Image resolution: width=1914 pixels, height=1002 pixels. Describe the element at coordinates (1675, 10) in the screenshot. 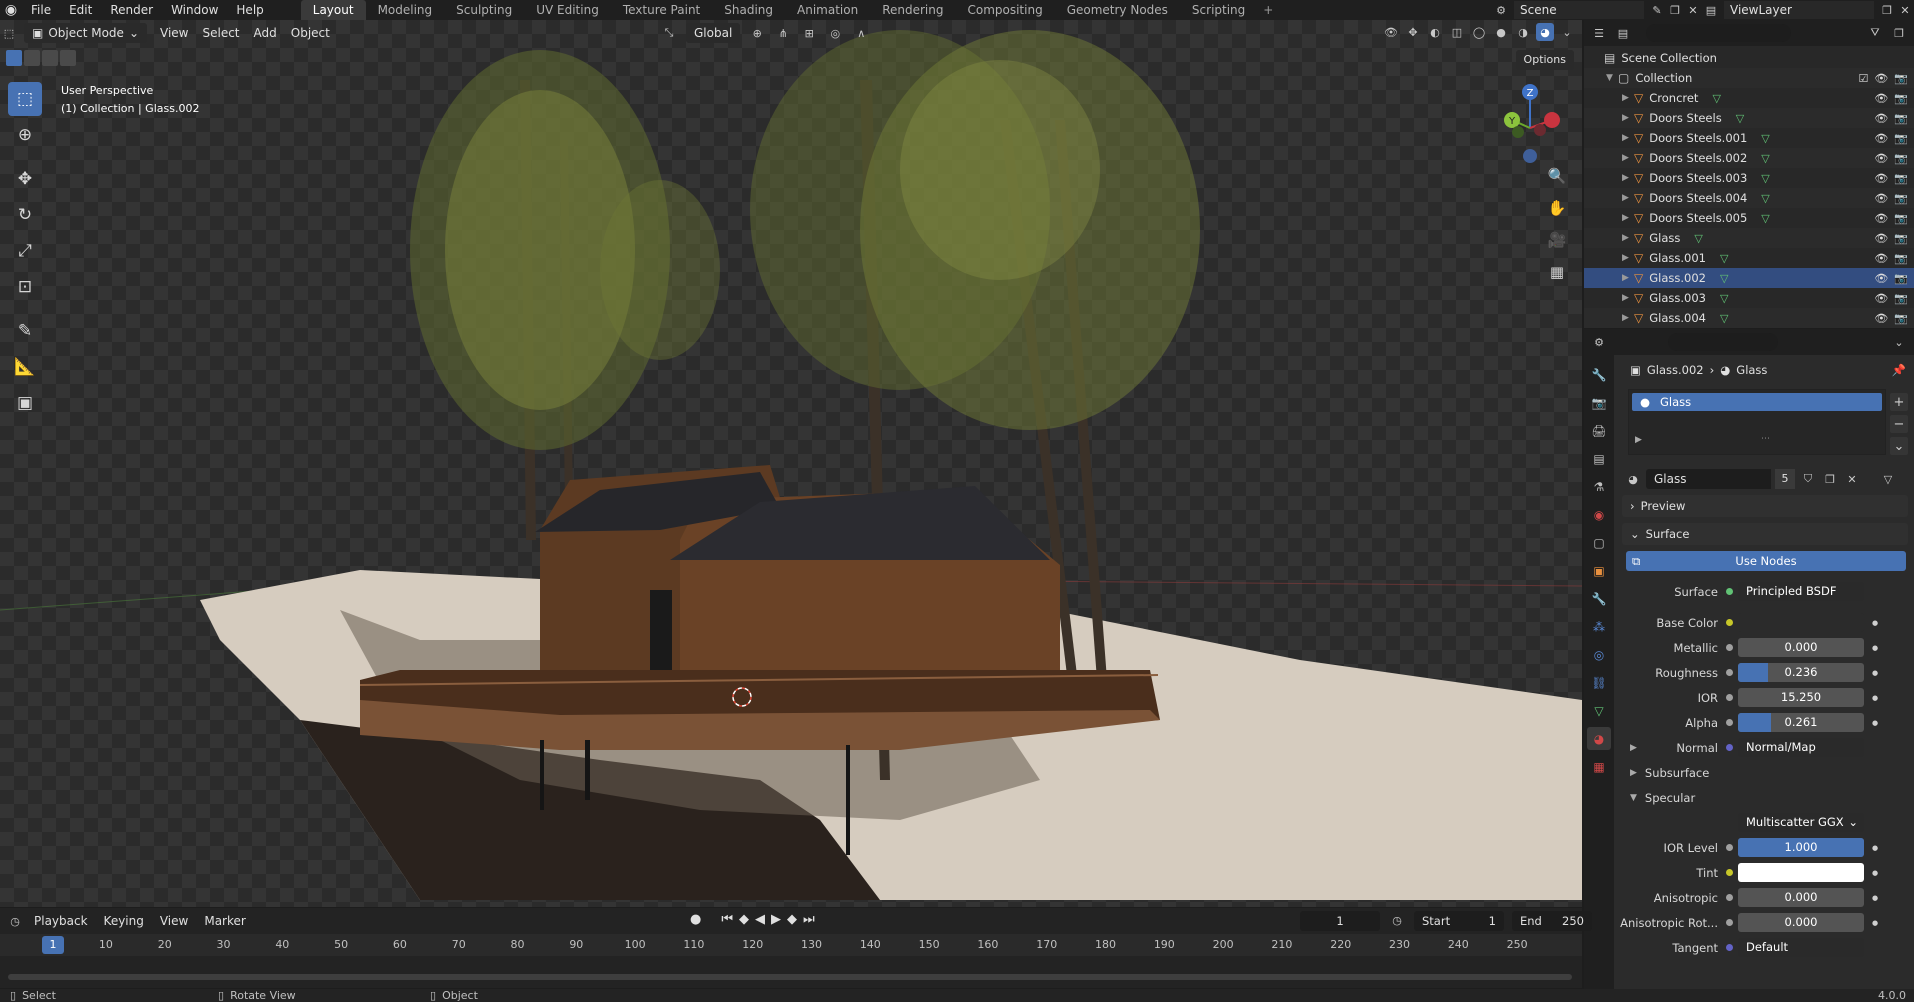

I see `copy-scene-icon: ❐` at that location.